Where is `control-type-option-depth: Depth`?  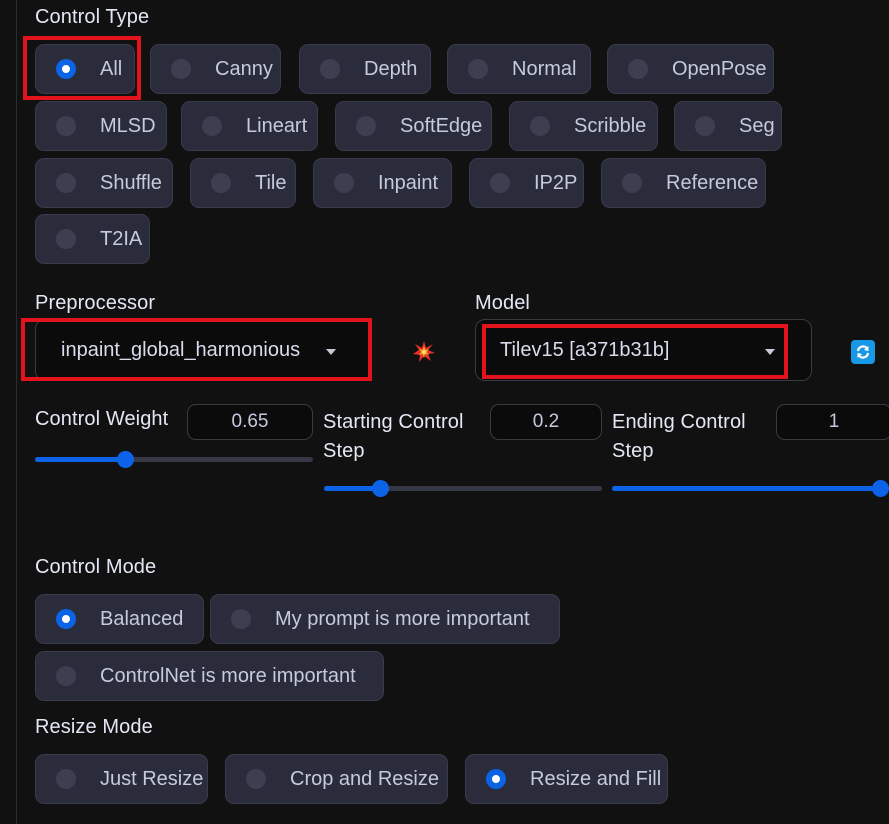 control-type-option-depth: Depth is located at coordinates (365, 69).